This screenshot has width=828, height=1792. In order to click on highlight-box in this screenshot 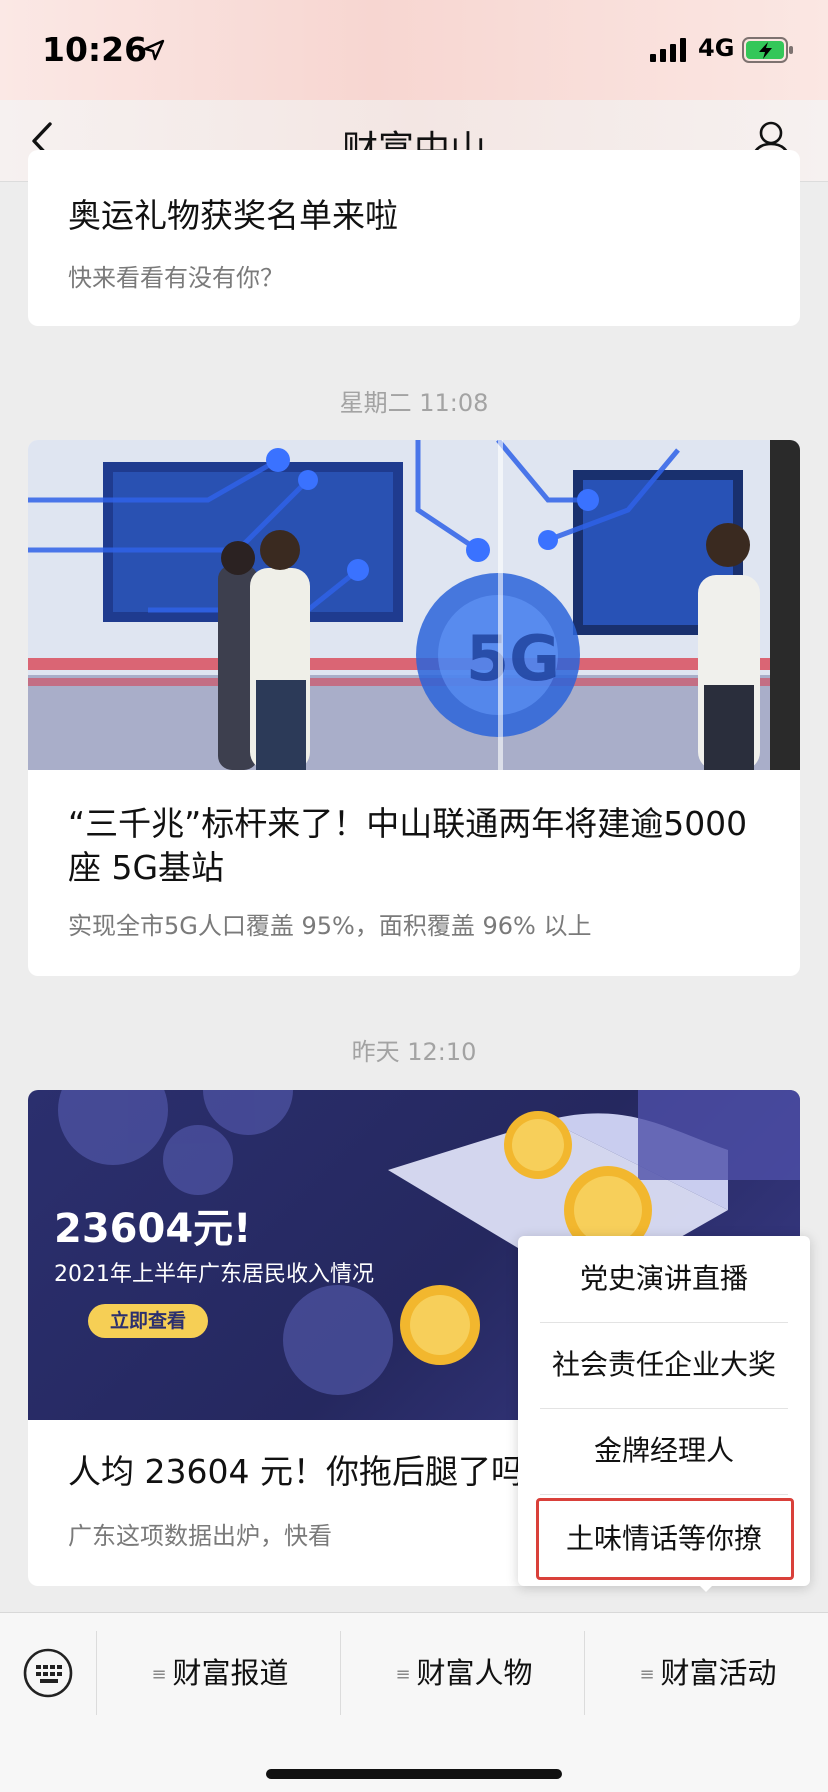, I will do `click(665, 1539)`.